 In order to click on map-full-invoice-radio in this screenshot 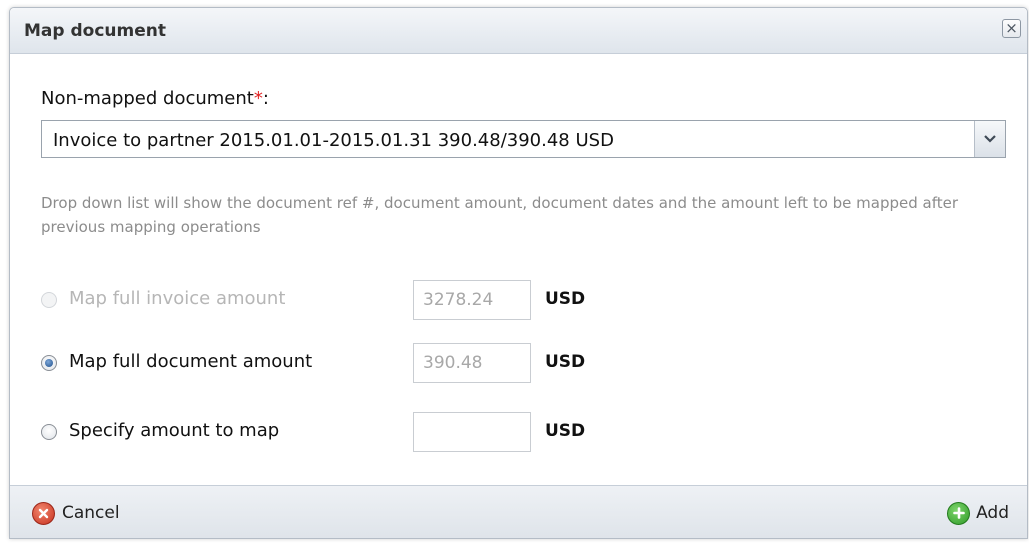, I will do `click(49, 300)`.